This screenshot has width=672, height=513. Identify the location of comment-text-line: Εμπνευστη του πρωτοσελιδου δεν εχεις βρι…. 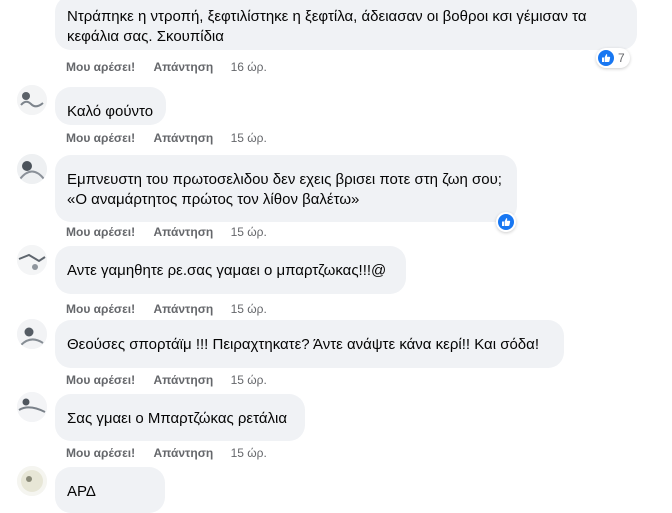
(284, 179).